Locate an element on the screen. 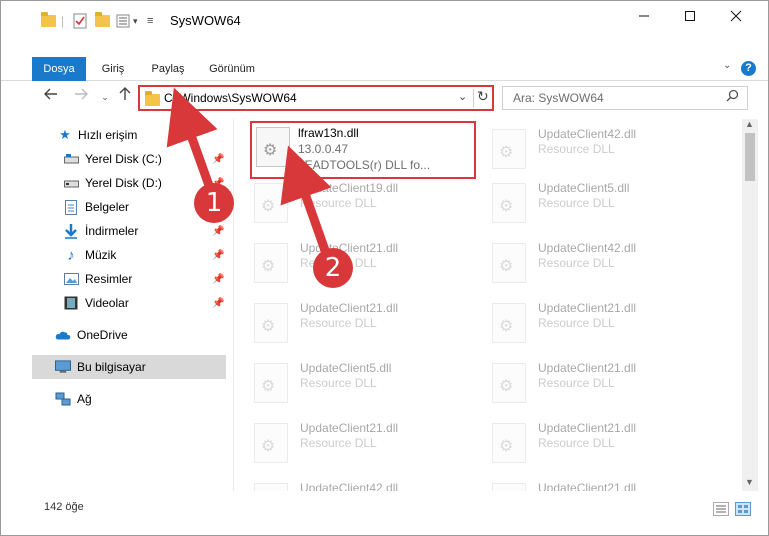 The image size is (769, 536). step-badge-2: 2 is located at coordinates (333, 268).